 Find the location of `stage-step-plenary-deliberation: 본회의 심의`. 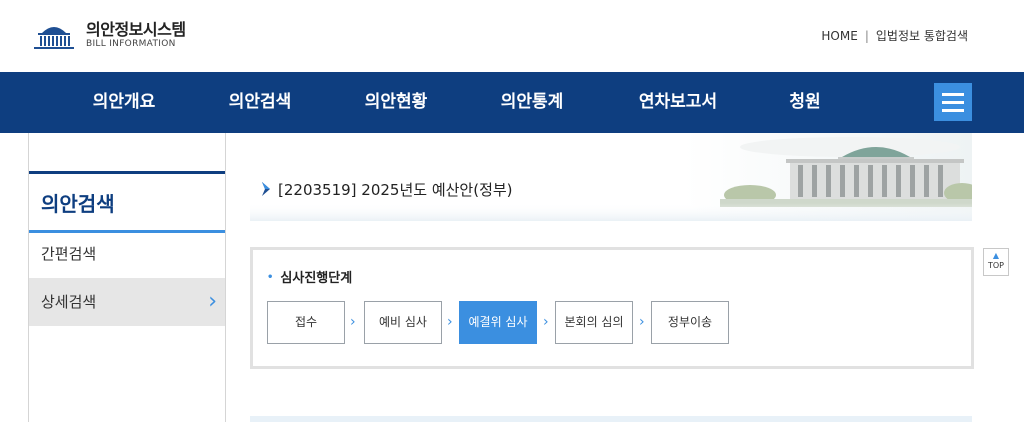

stage-step-plenary-deliberation: 본회의 심의 is located at coordinates (594, 322).